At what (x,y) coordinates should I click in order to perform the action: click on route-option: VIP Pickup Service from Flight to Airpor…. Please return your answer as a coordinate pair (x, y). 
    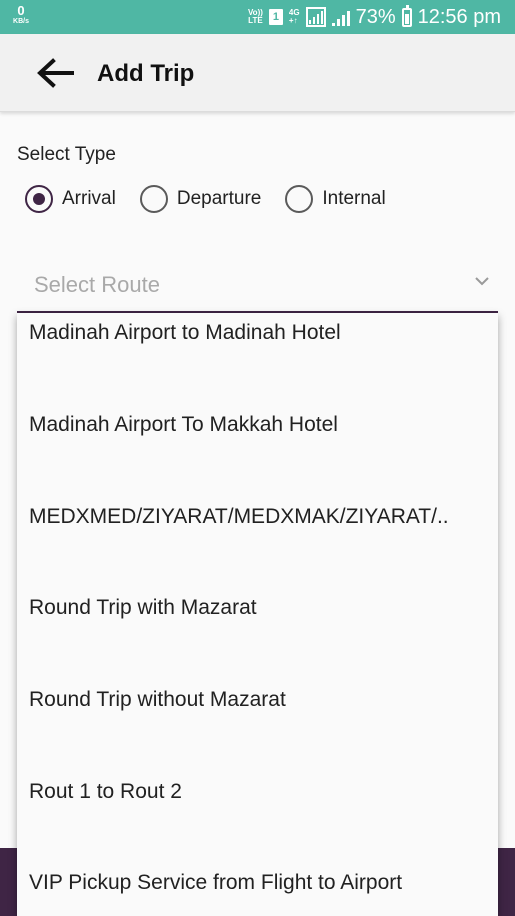
    Looking at the image, I should click on (259, 883).